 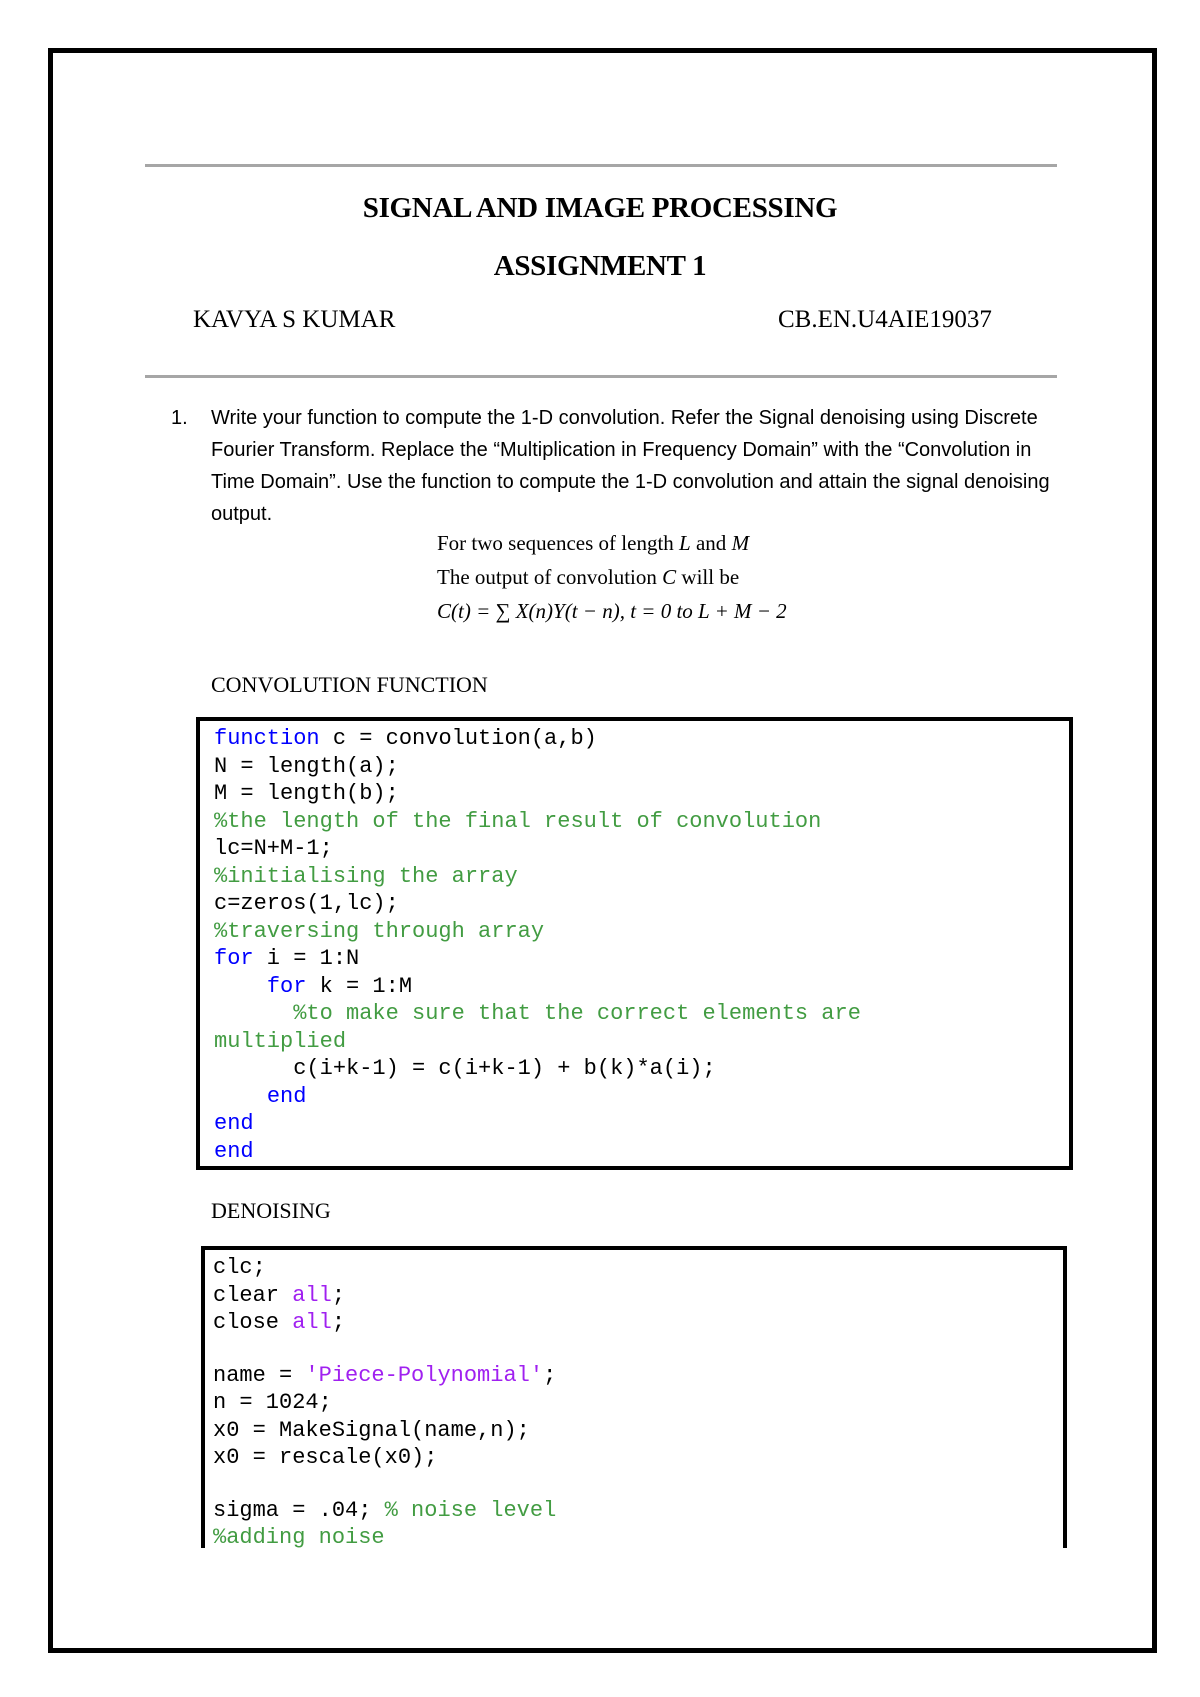 I want to click on code-line: lc=N+M-1;, so click(x=641, y=849).